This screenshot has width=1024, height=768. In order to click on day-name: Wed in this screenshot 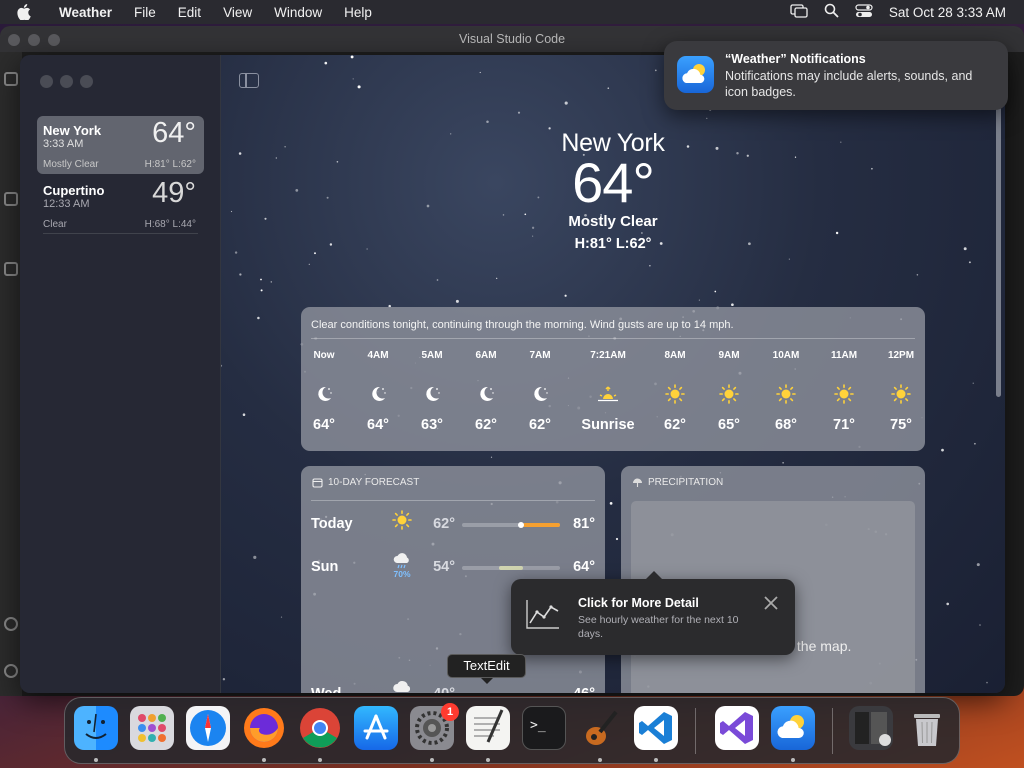, I will do `click(326, 689)`.